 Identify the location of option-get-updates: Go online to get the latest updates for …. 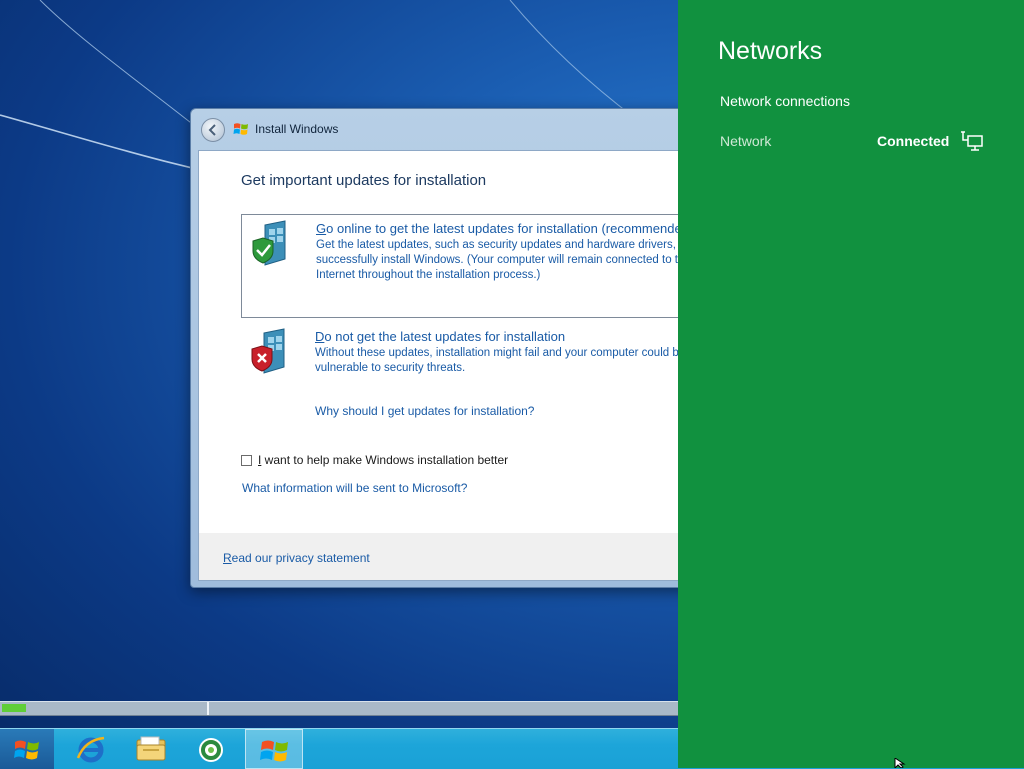
(477, 266).